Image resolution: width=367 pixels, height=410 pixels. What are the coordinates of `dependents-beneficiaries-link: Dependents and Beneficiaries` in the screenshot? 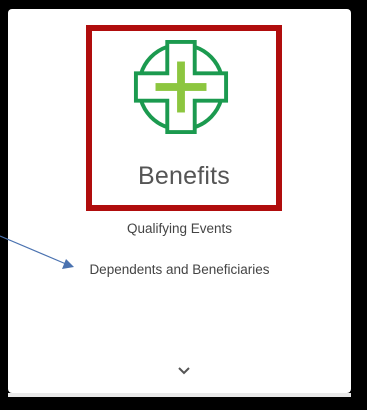 It's located at (179, 269).